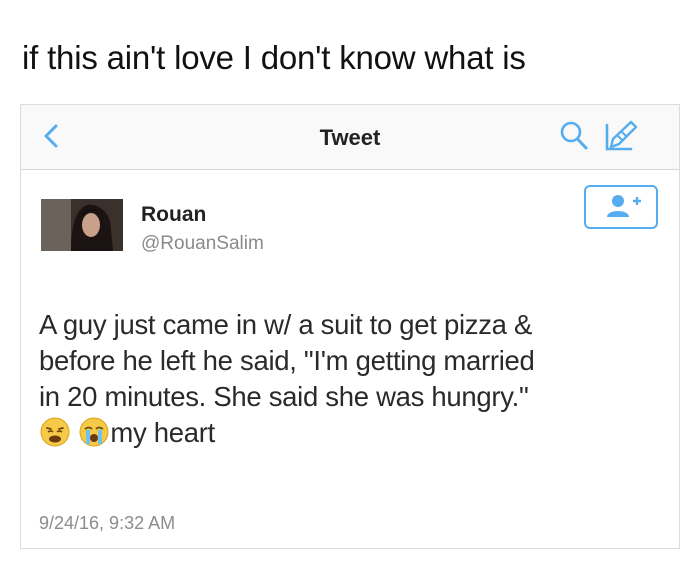 This screenshot has width=700, height=571. What do you see at coordinates (359, 433) in the screenshot?
I see `tweet-line-emoji: my heart` at bounding box center [359, 433].